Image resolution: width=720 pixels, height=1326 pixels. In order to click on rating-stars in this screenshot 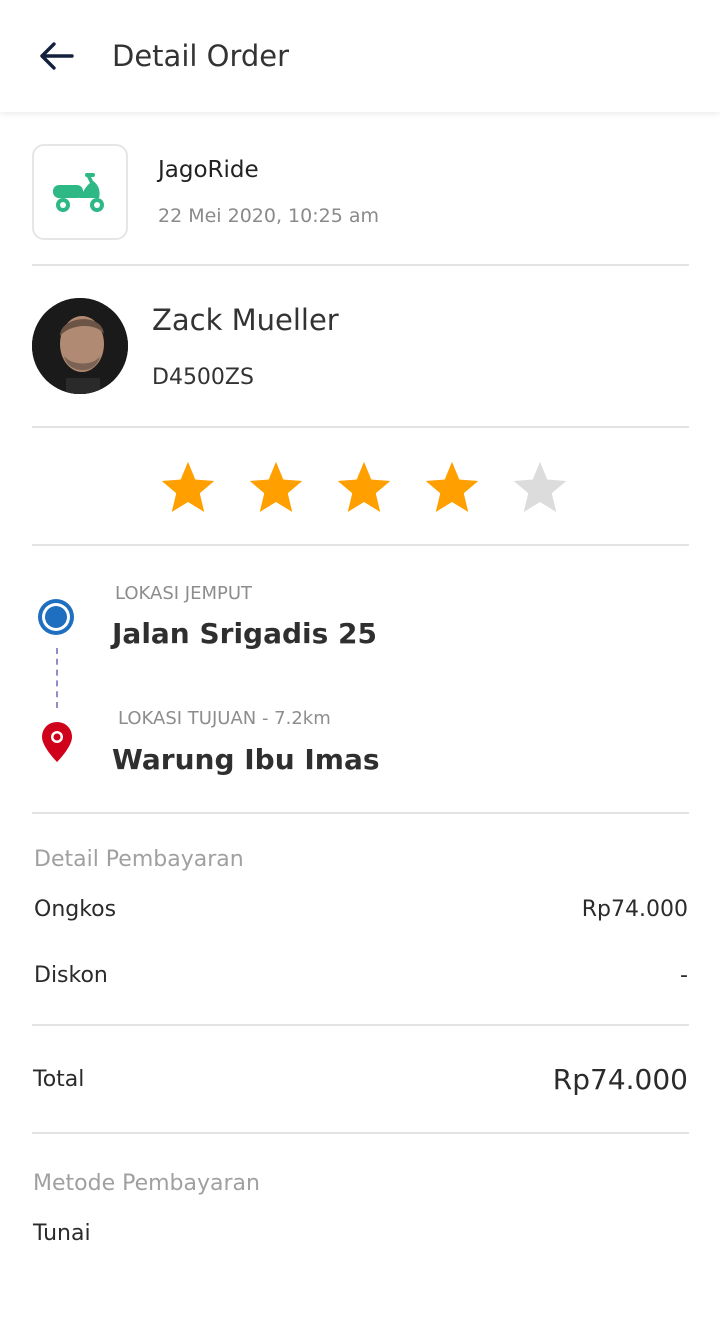, I will do `click(364, 488)`.